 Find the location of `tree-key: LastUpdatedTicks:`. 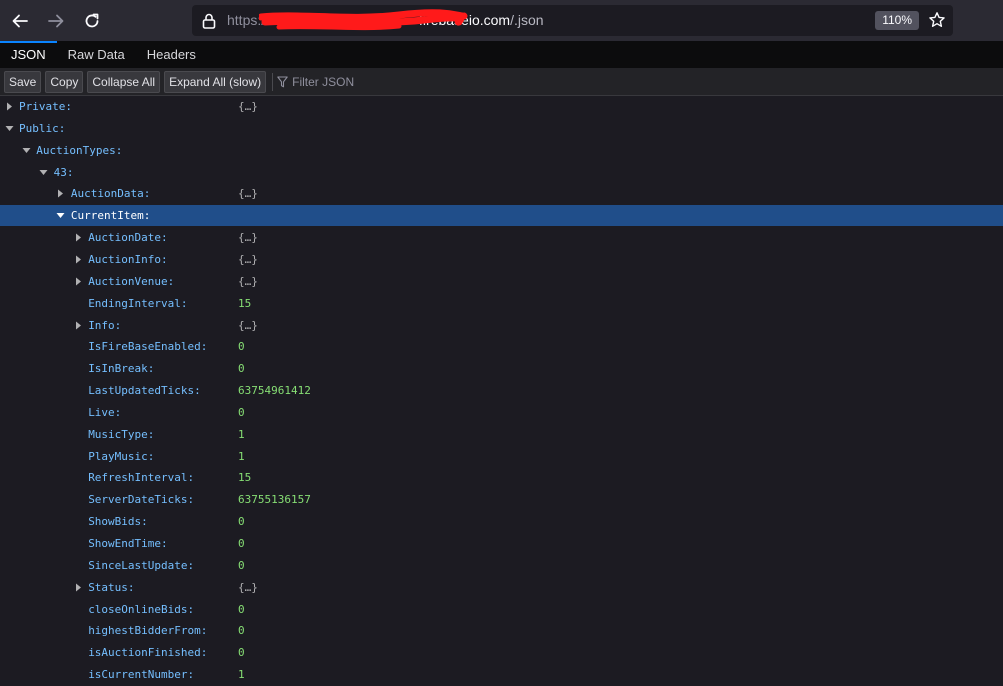

tree-key: LastUpdatedTicks: is located at coordinates (144, 391).